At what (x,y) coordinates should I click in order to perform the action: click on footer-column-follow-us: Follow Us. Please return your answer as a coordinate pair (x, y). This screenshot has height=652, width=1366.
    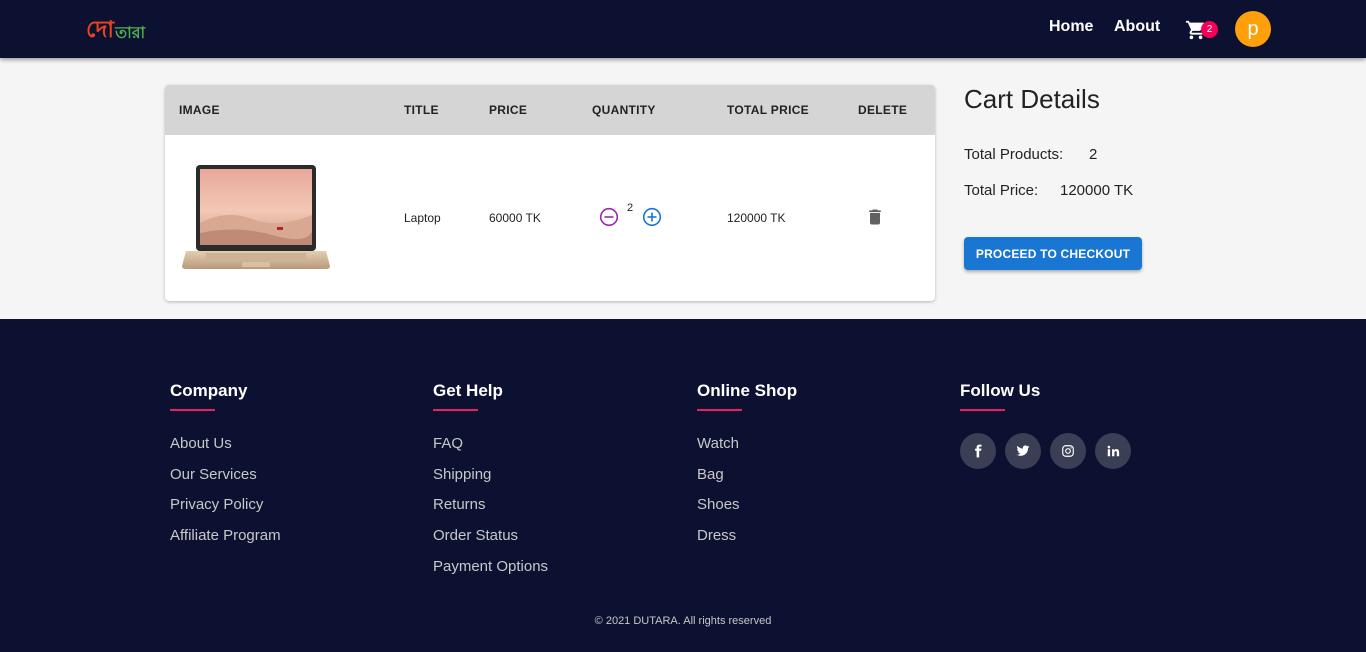
    Looking at the image, I should click on (1050, 425).